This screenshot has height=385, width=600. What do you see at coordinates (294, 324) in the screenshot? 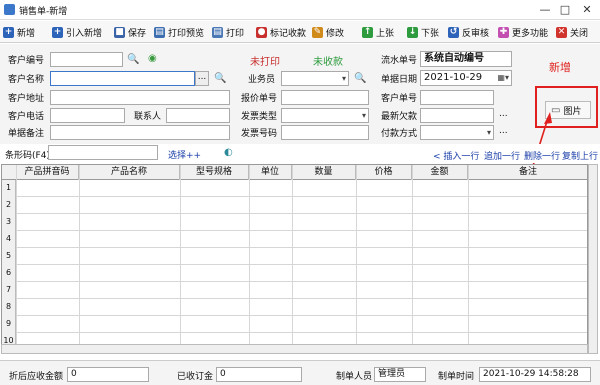
I see `table-row: 9` at bounding box center [294, 324].